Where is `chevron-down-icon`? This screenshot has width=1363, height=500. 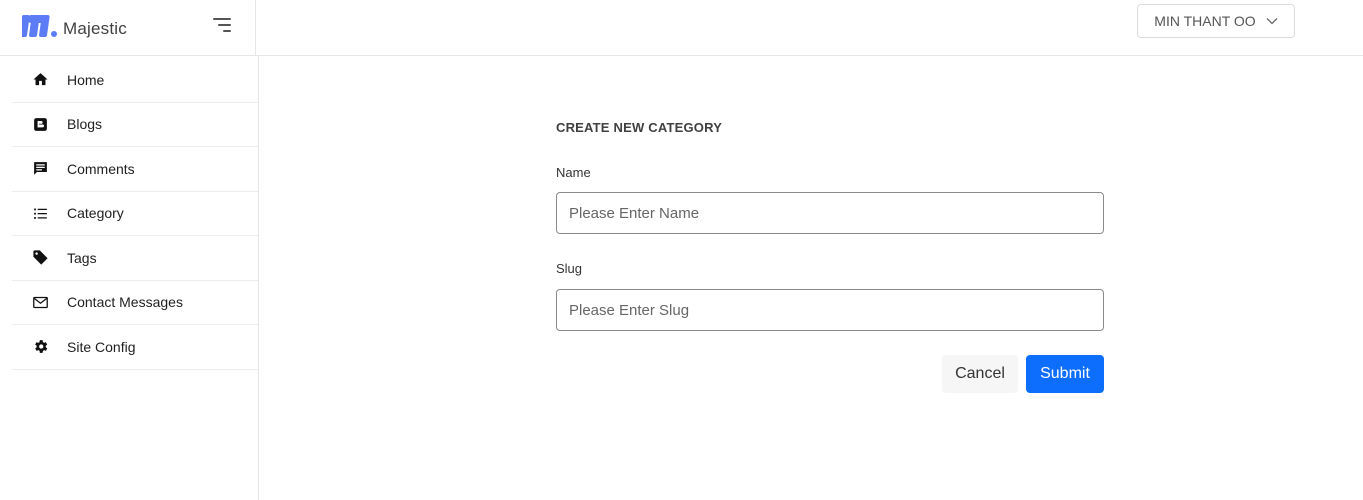
chevron-down-icon is located at coordinates (1272, 21).